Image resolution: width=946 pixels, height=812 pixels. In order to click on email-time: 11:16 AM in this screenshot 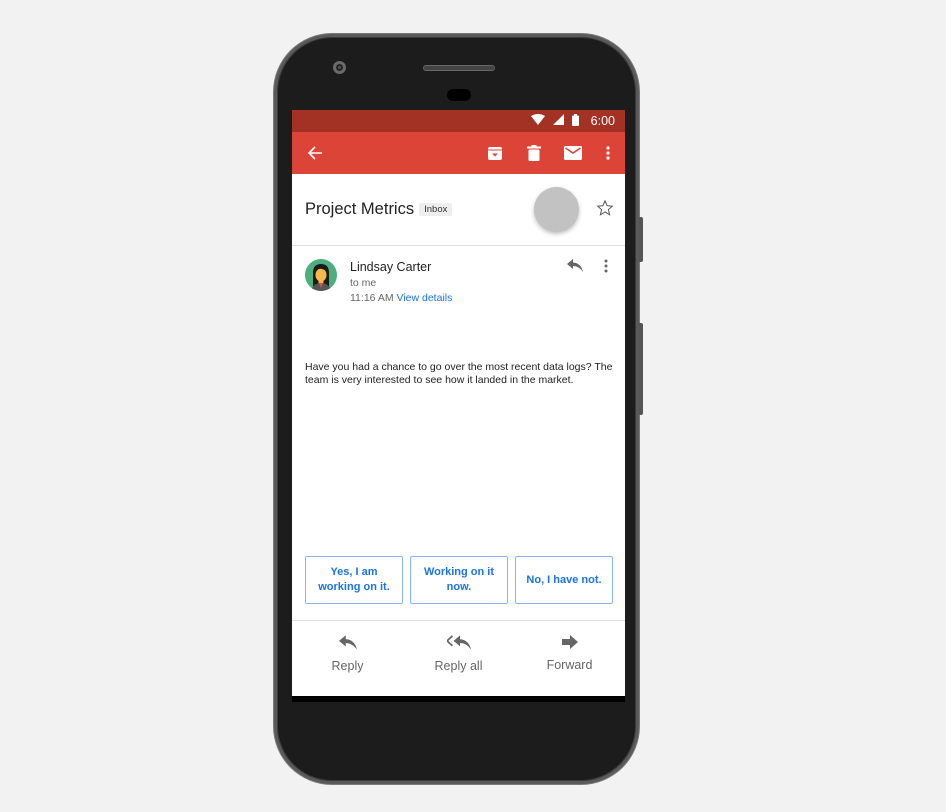, I will do `click(372, 298)`.